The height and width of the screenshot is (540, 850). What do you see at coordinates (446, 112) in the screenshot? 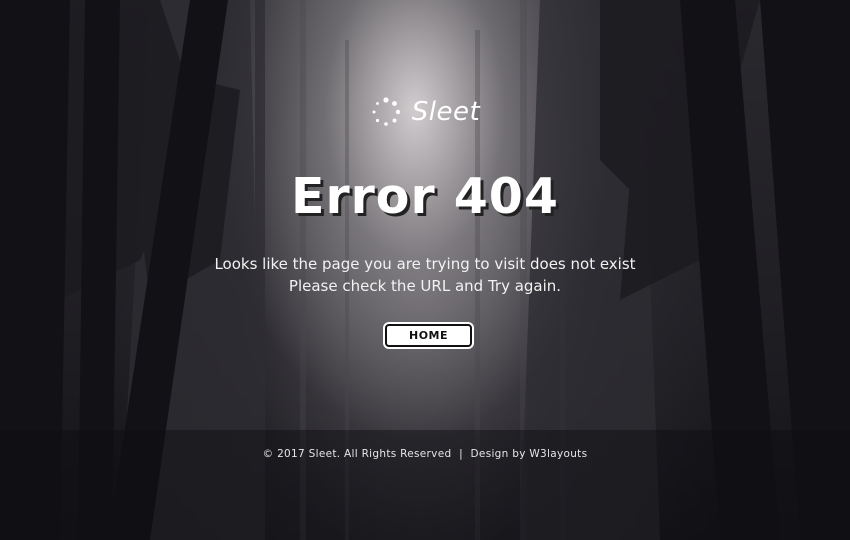
I see `brand-name: Sleet` at bounding box center [446, 112].